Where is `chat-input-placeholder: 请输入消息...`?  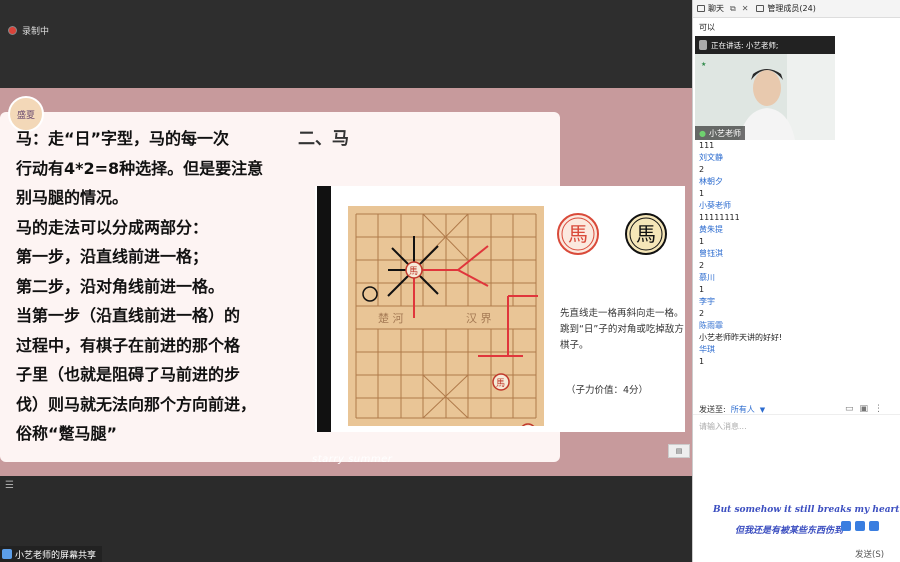 chat-input-placeholder: 请输入消息... is located at coordinates (723, 426).